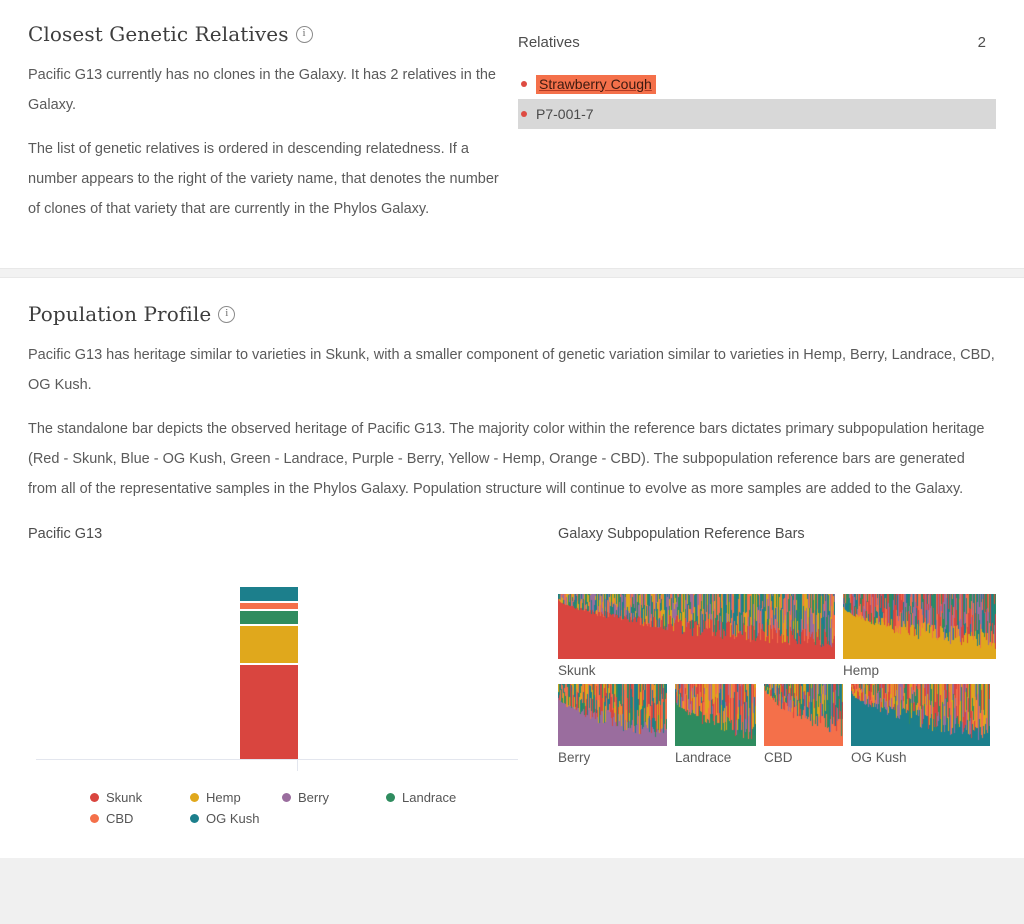 This screenshot has height=924, width=1024. I want to click on legend-row-2: CBD OG Kush, so click(309, 818).